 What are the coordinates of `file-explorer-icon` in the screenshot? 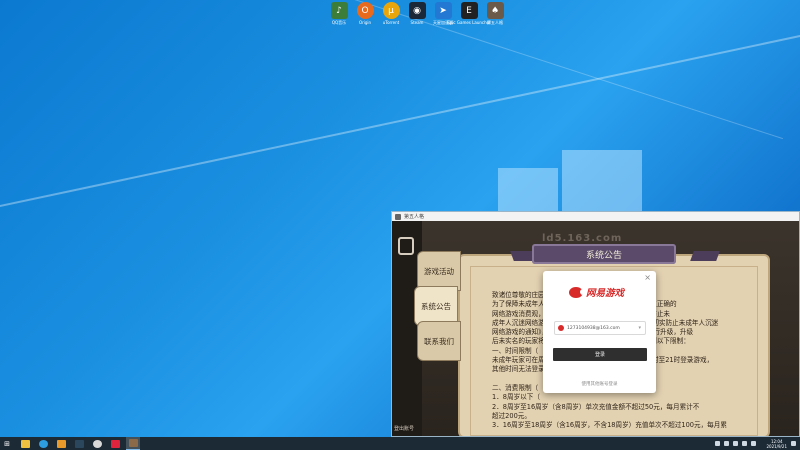 It's located at (25, 443).